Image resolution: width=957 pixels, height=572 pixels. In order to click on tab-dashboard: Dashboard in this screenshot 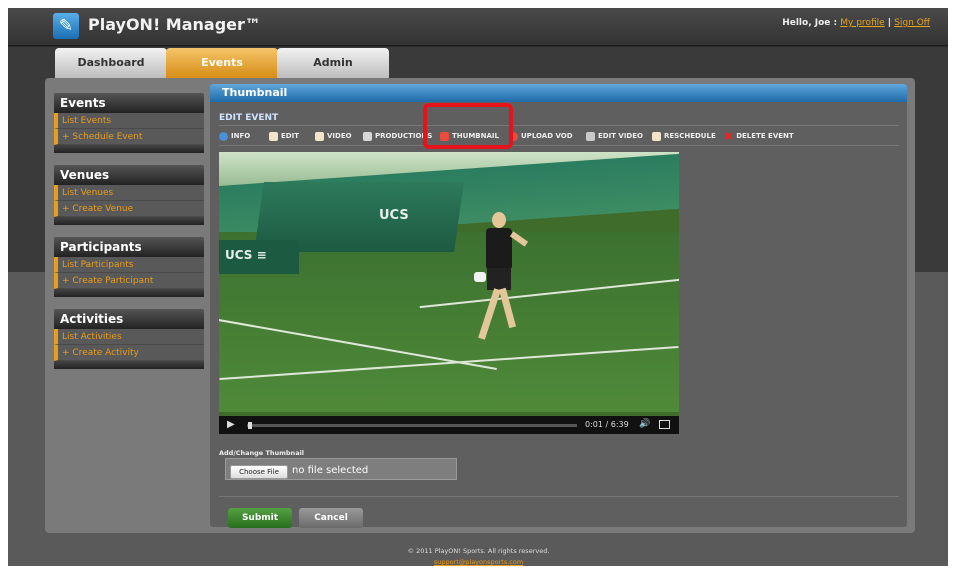, I will do `click(111, 63)`.